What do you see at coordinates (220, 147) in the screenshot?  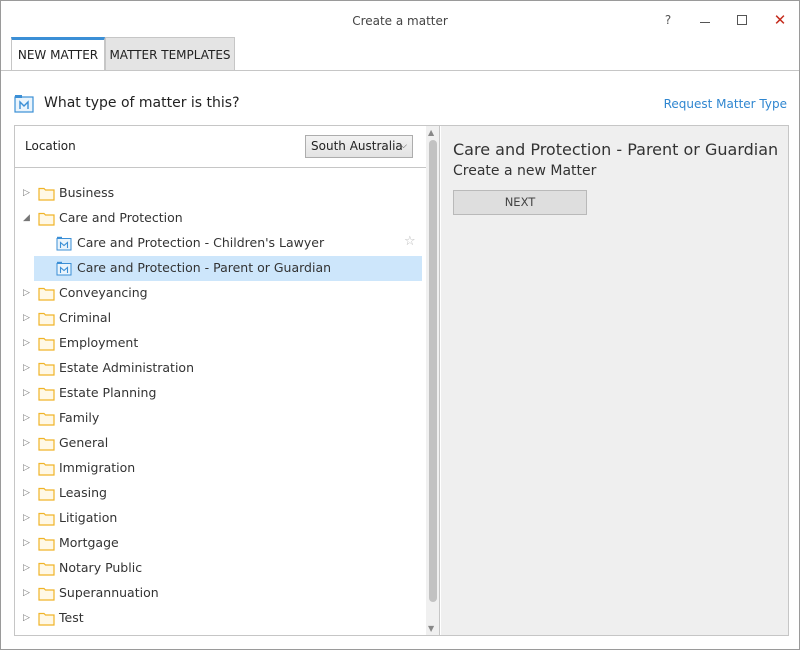 I see `location-row: Location South Australia ⌵` at bounding box center [220, 147].